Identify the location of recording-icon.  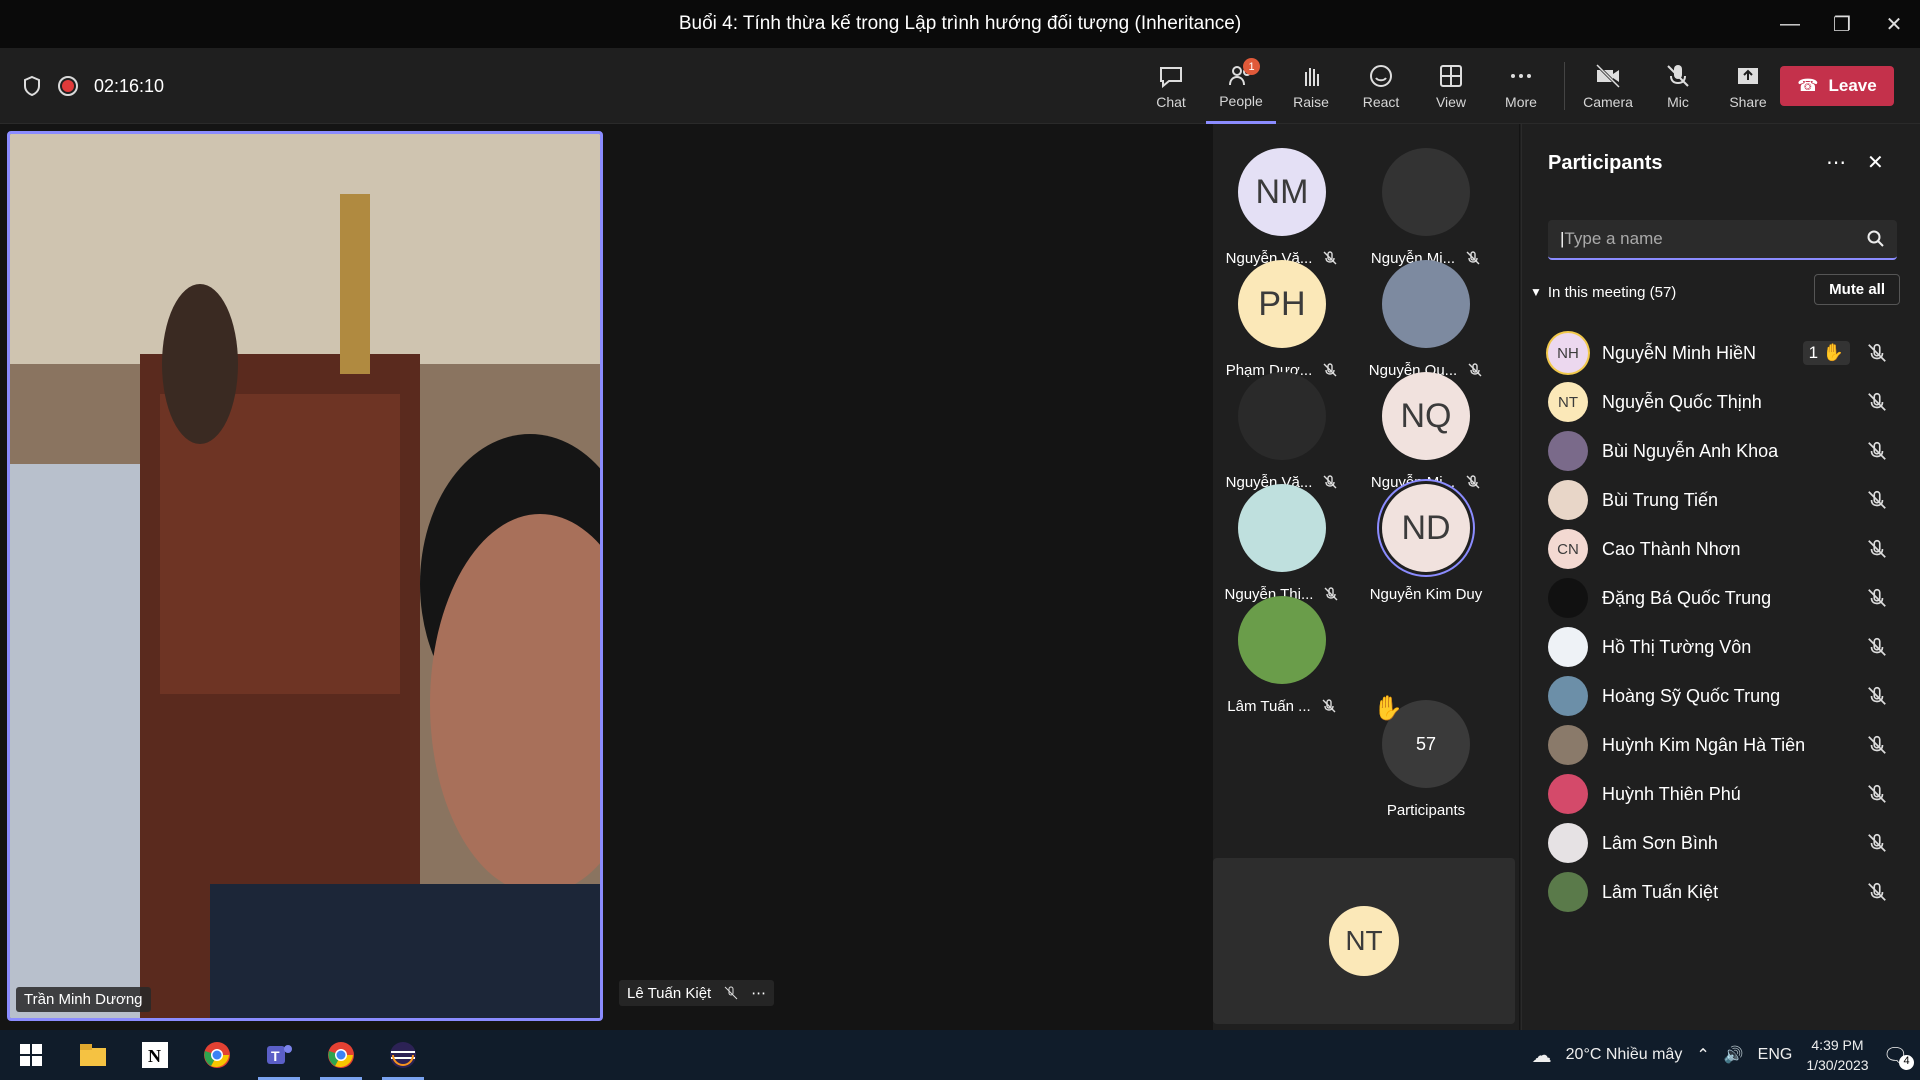
(68, 86).